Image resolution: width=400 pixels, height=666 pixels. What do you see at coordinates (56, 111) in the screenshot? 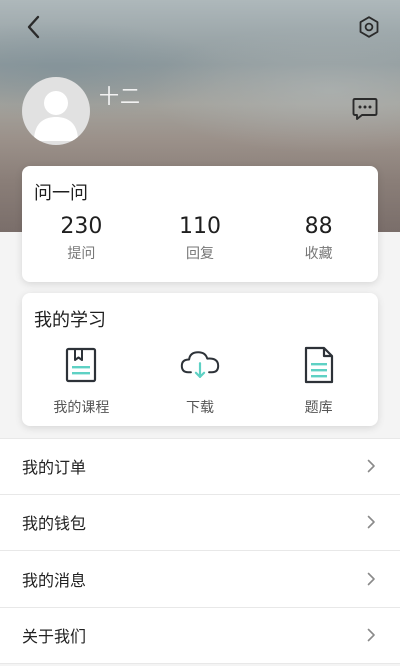
I see `avatar` at bounding box center [56, 111].